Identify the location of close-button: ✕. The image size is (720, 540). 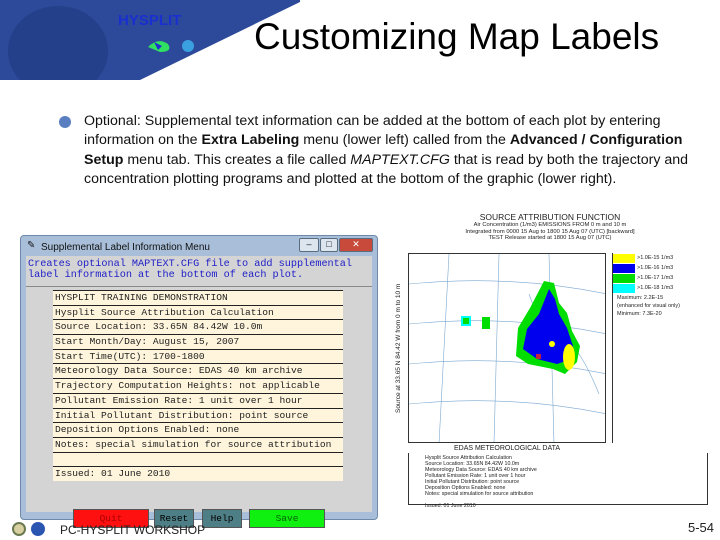
(356, 245).